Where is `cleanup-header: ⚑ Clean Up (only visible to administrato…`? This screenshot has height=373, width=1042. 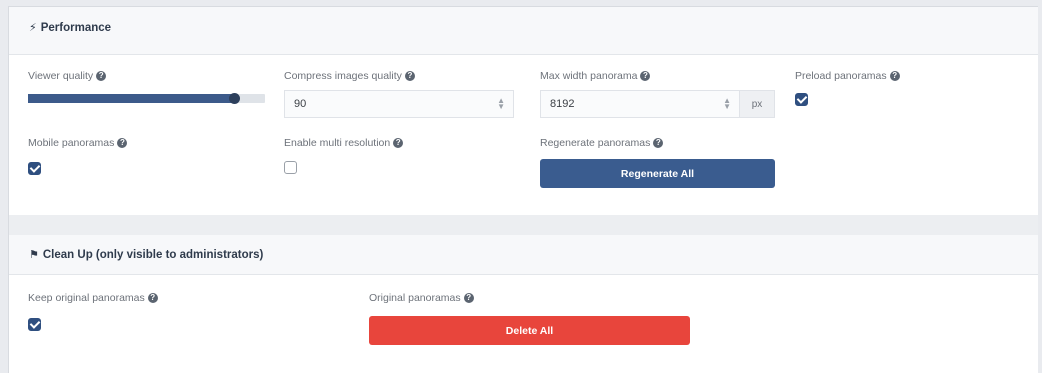 cleanup-header: ⚑ Clean Up (only visible to administrato… is located at coordinates (523, 255).